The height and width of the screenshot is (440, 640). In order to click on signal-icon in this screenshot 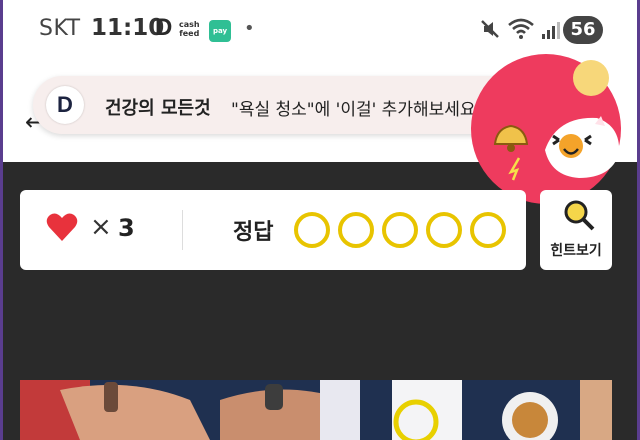, I will do `click(551, 30)`.